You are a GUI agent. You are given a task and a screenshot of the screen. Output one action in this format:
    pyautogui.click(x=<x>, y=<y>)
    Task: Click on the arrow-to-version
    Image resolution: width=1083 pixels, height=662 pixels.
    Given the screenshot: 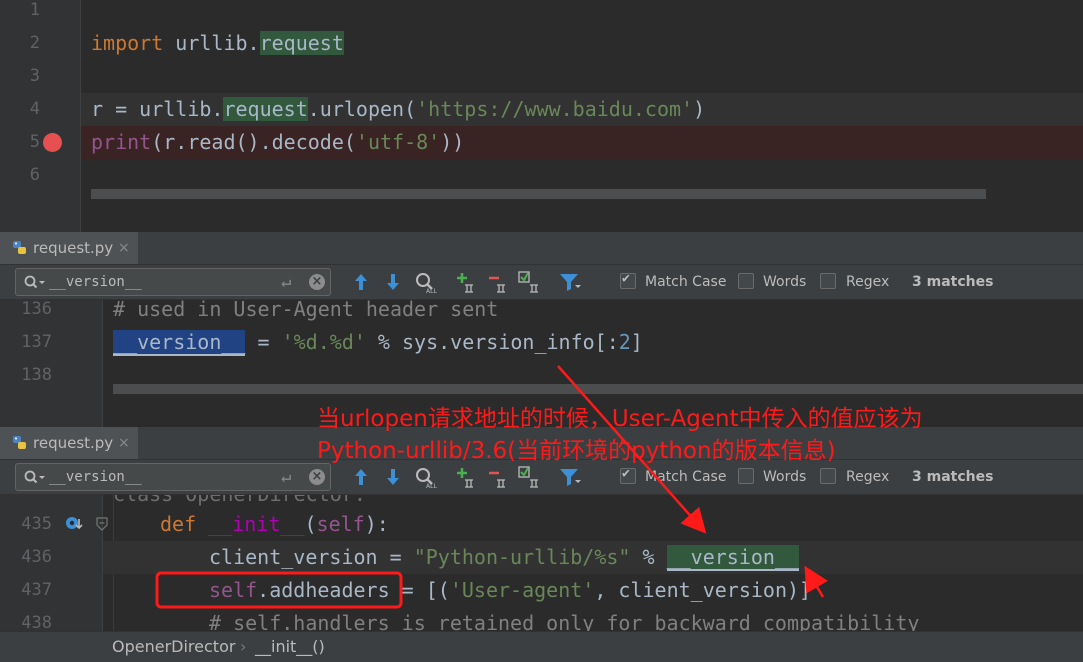 What is the action you would take?
    pyautogui.click(x=632, y=449)
    